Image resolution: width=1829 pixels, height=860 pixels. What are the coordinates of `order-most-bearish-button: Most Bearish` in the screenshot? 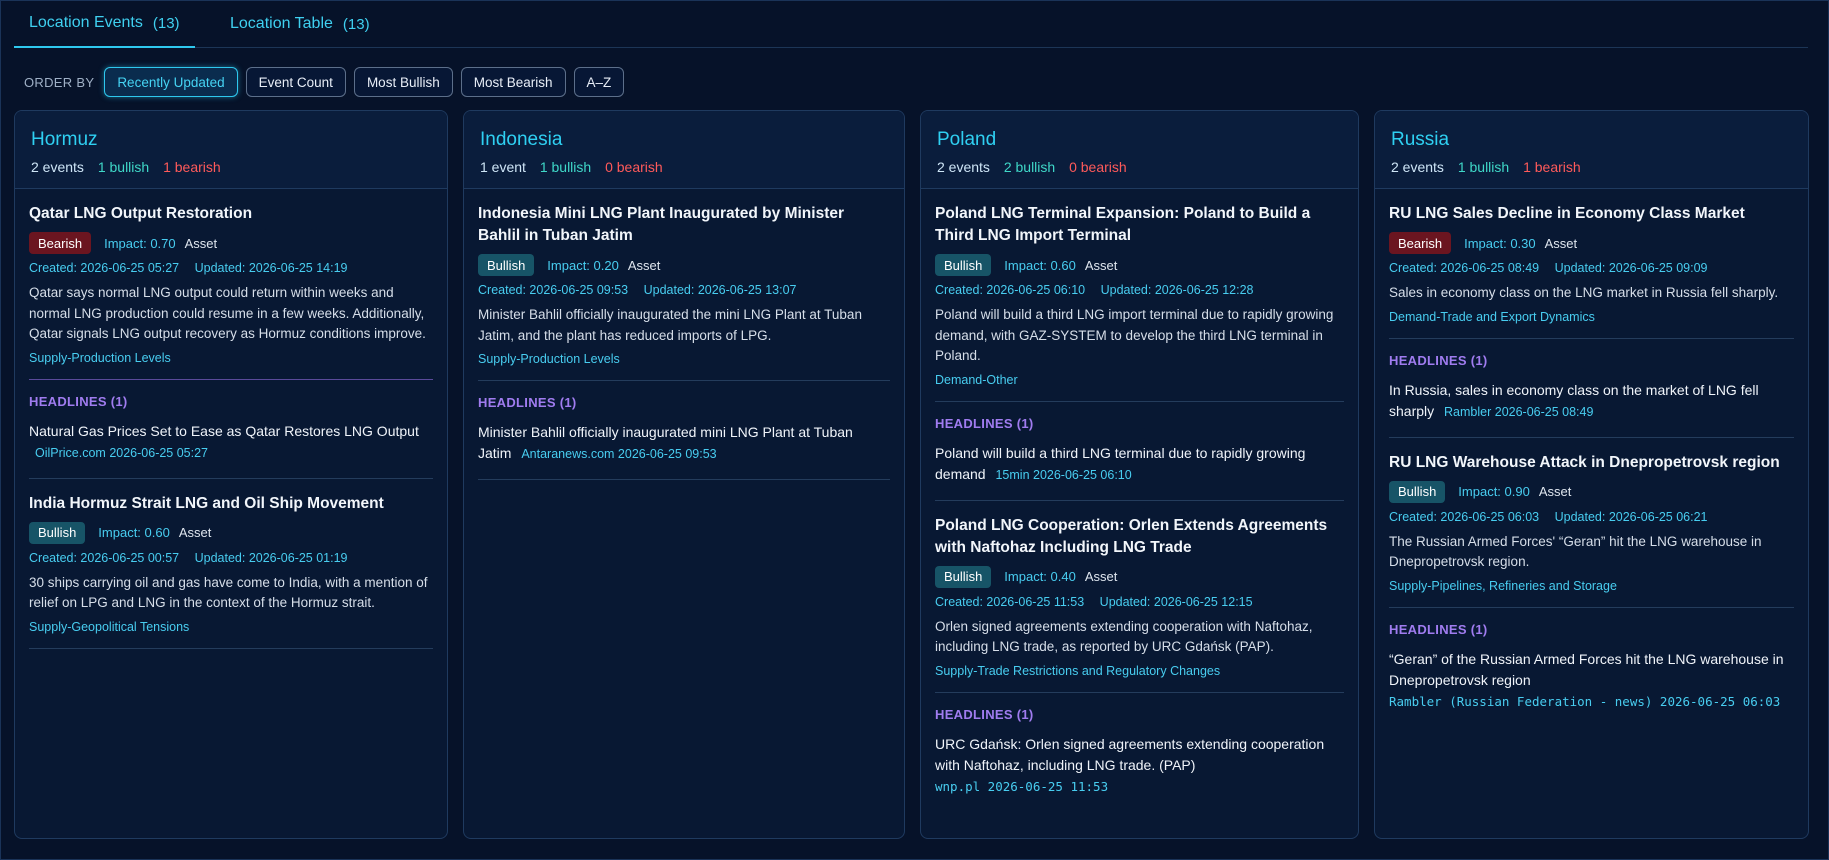 It's located at (513, 82).